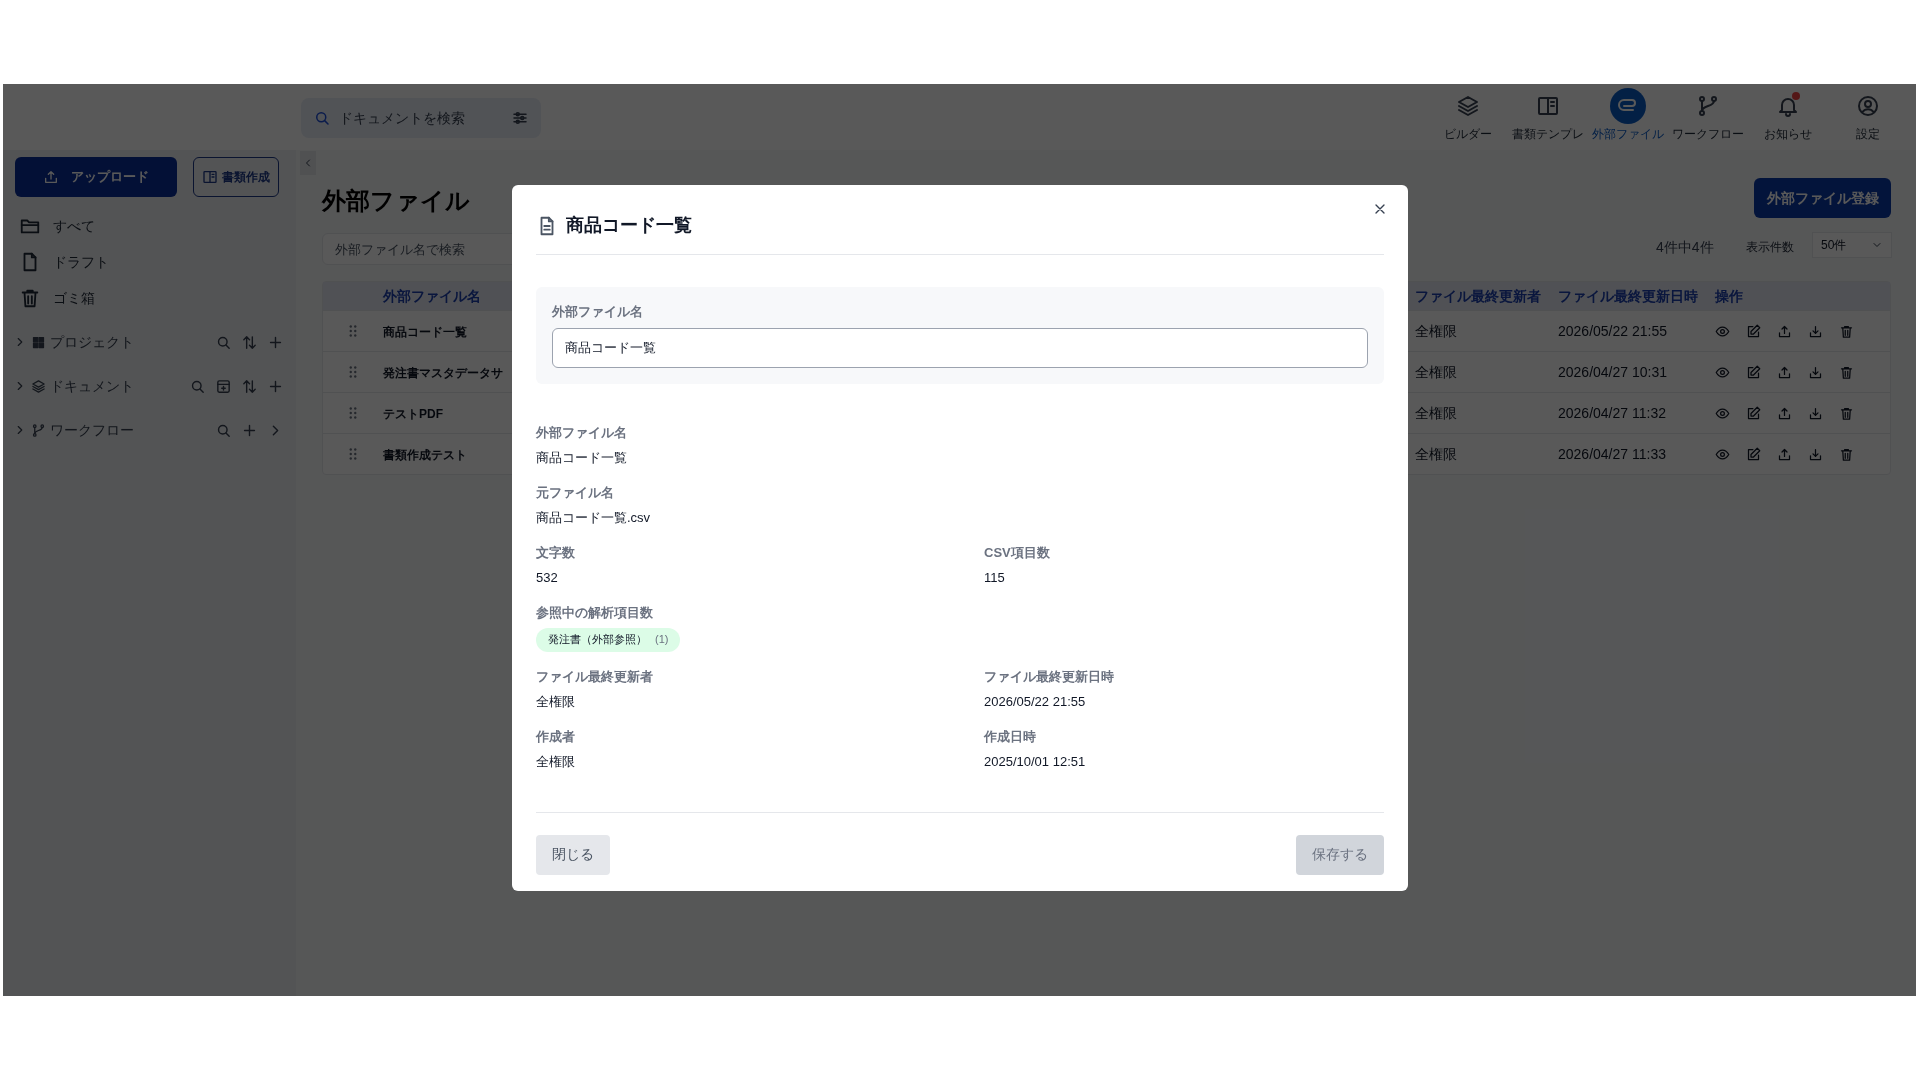  What do you see at coordinates (157, 298) in the screenshot?
I see `sidebar-item: ゴミ箱` at bounding box center [157, 298].